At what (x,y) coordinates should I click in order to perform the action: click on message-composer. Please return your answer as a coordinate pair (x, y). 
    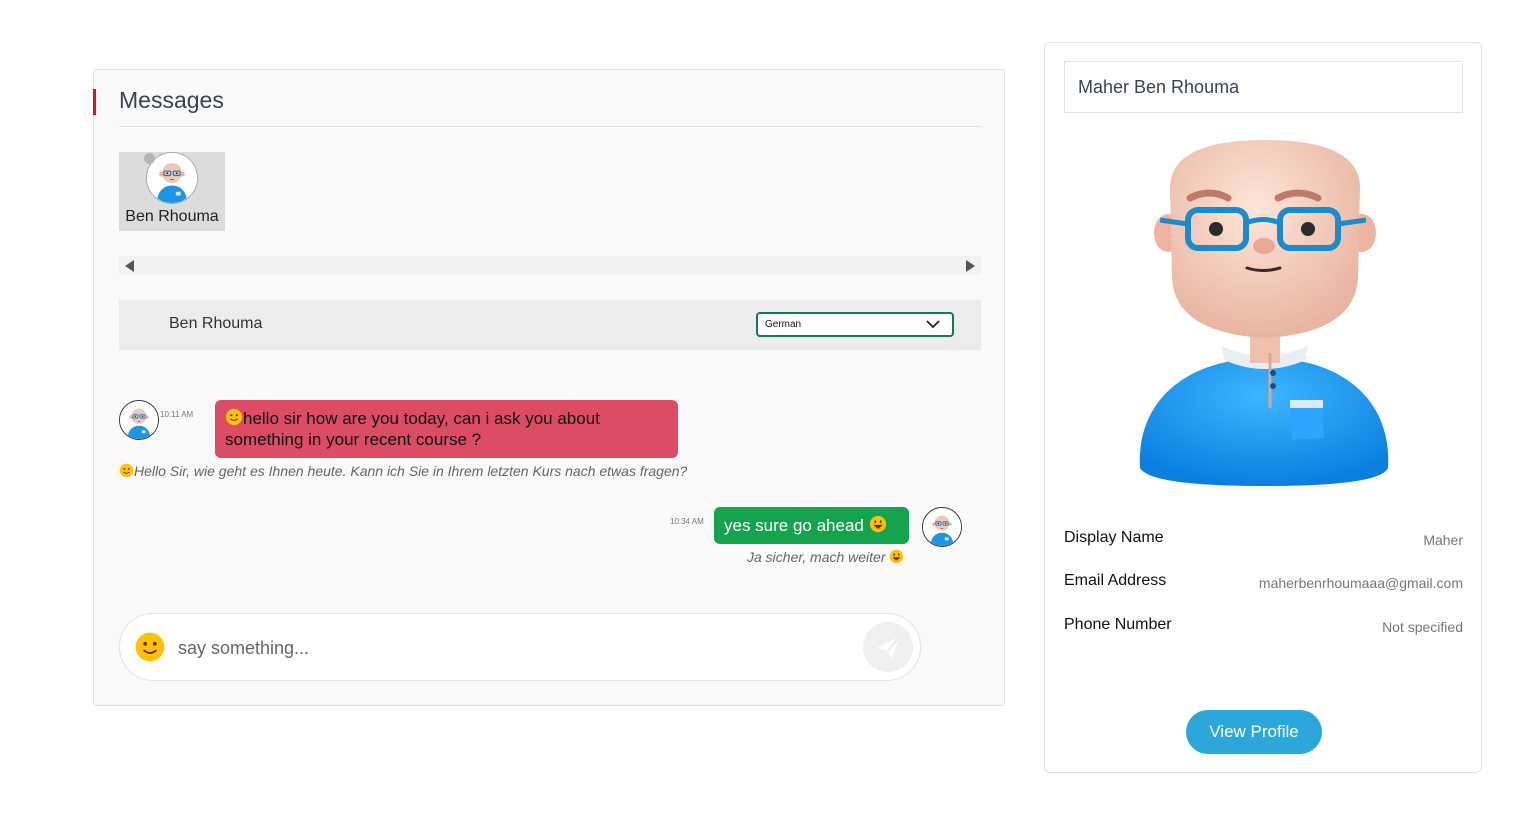
    Looking at the image, I should click on (520, 647).